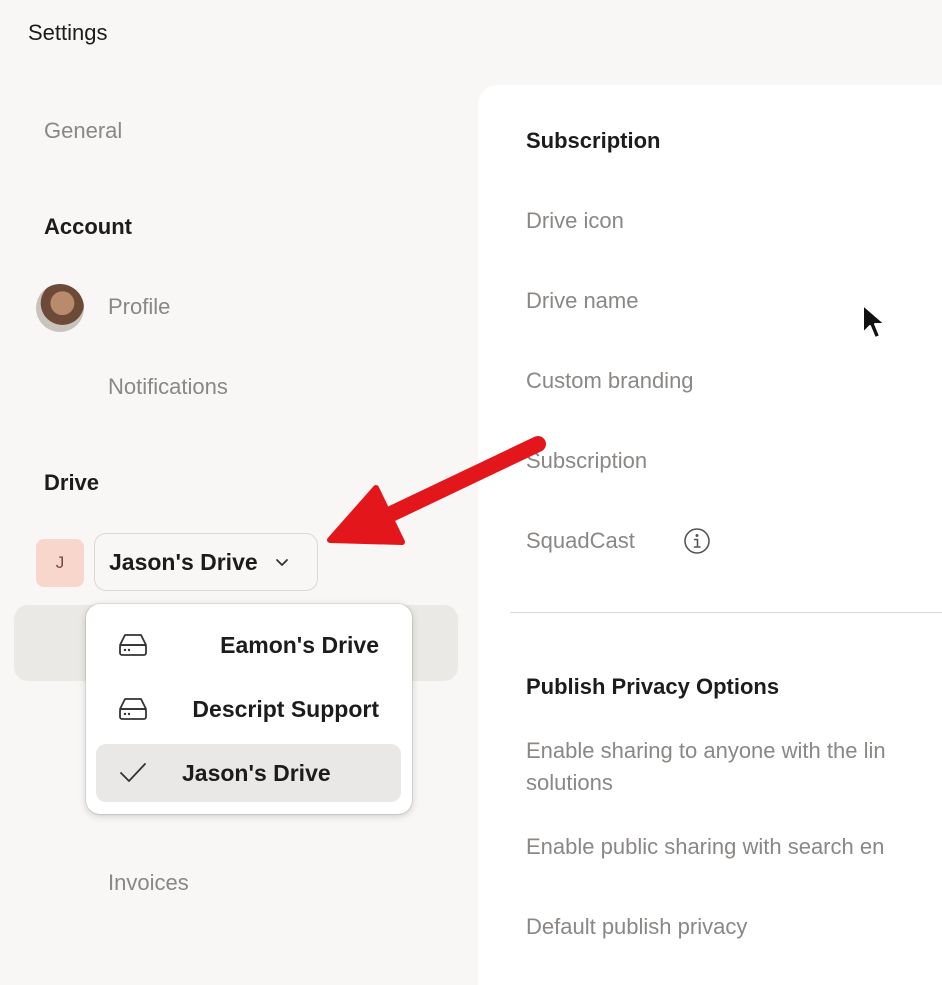  I want to click on chevron-down-icon, so click(281, 562).